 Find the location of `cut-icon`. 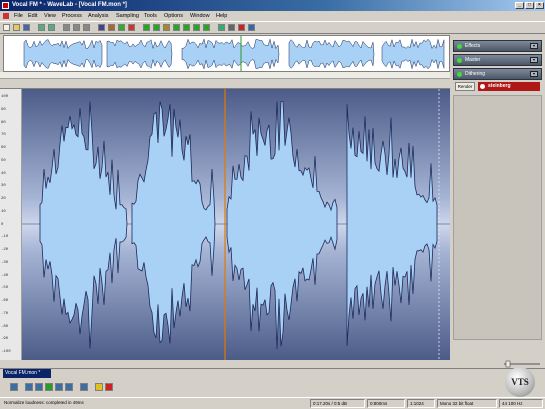

cut-icon is located at coordinates (66, 27).